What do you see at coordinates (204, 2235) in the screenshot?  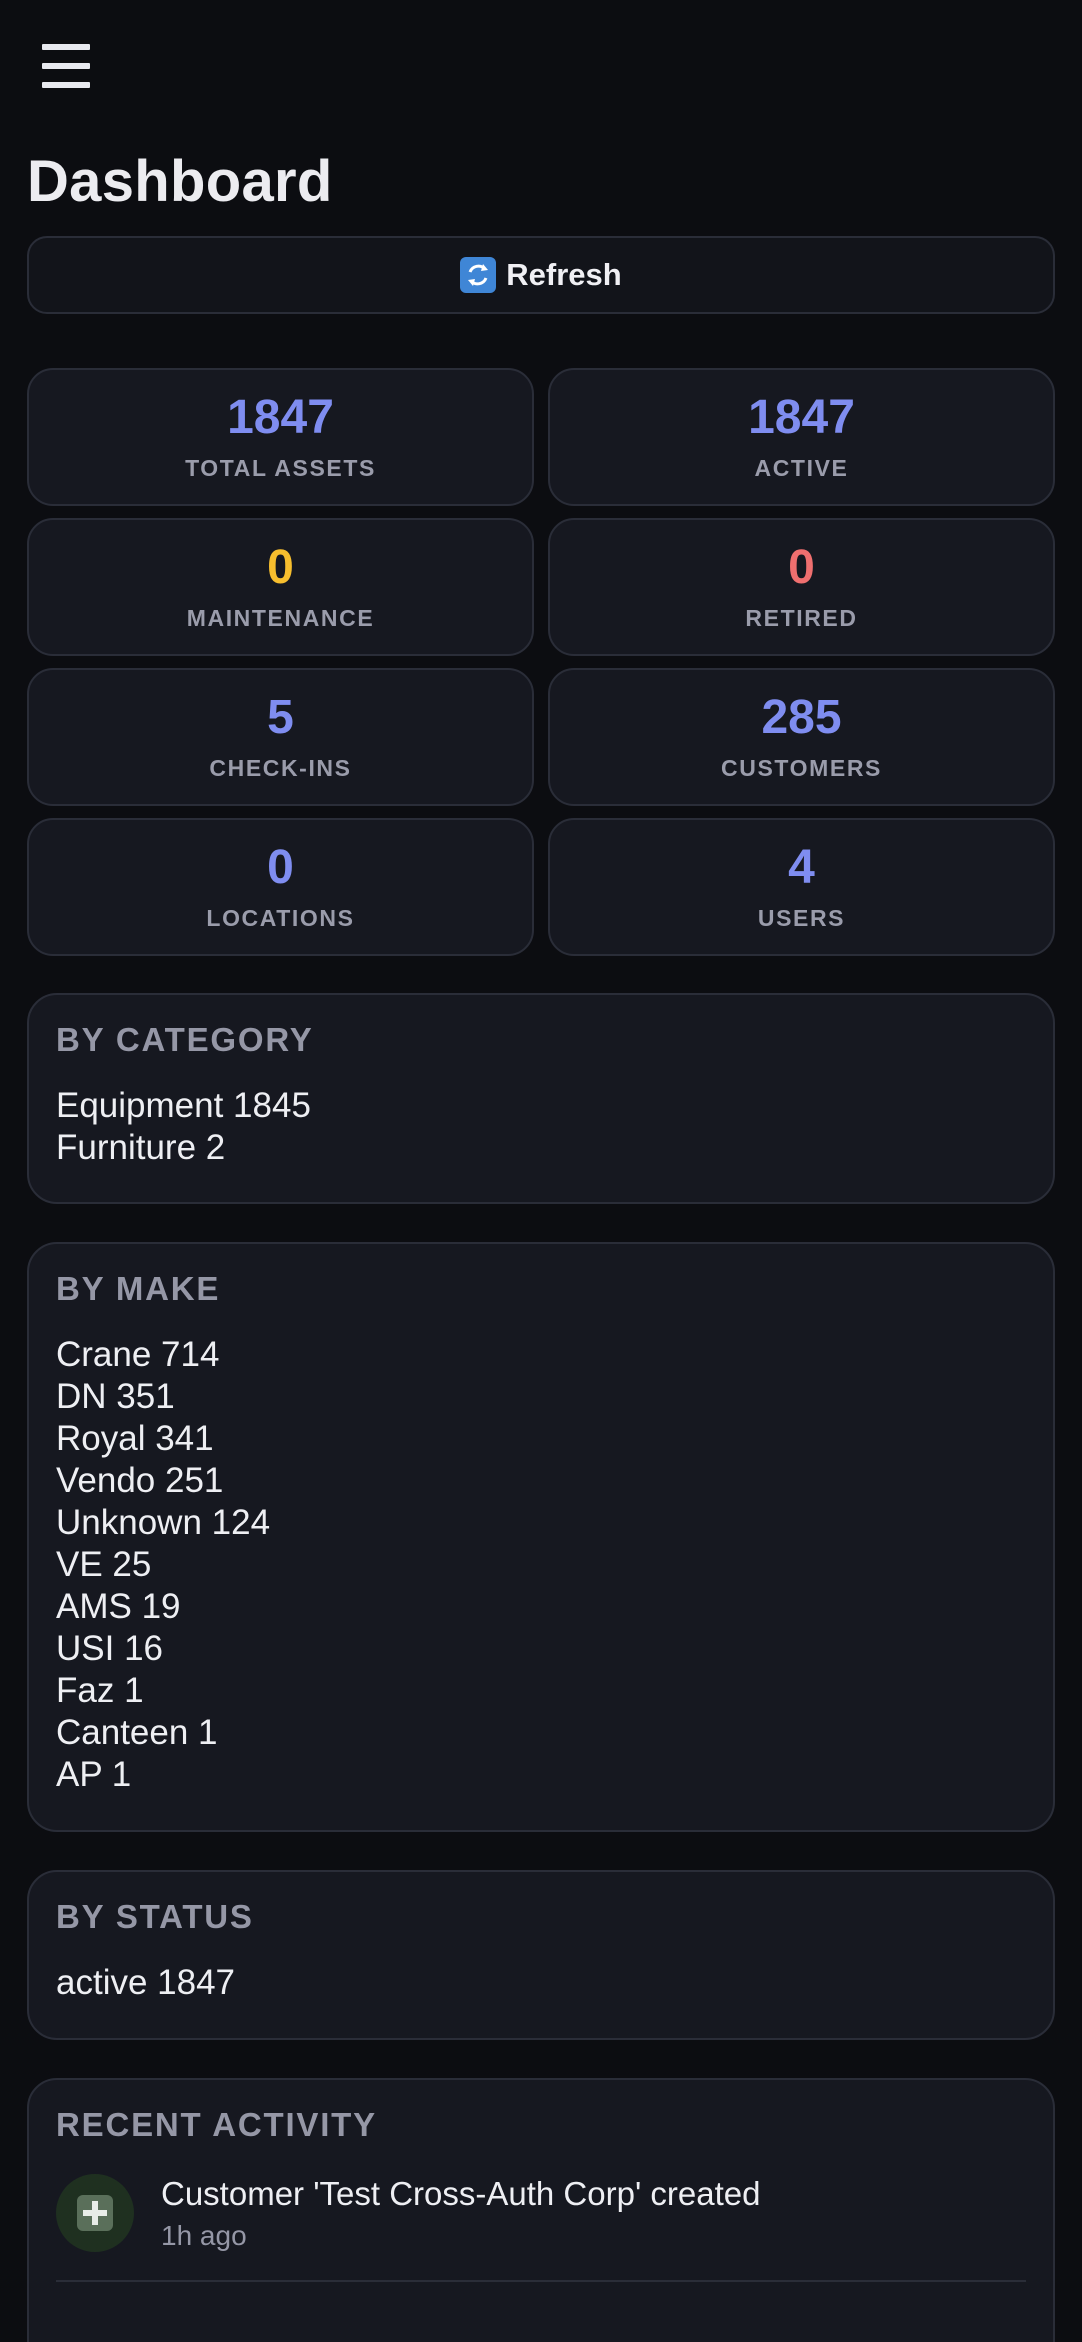 I see `activity-time: 1h ago` at bounding box center [204, 2235].